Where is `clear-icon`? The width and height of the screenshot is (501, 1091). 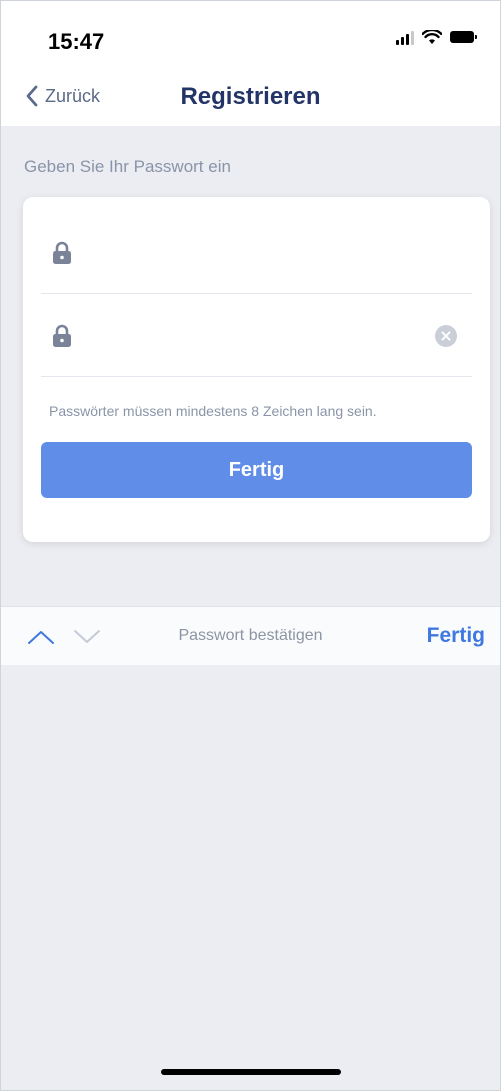 clear-icon is located at coordinates (446, 336).